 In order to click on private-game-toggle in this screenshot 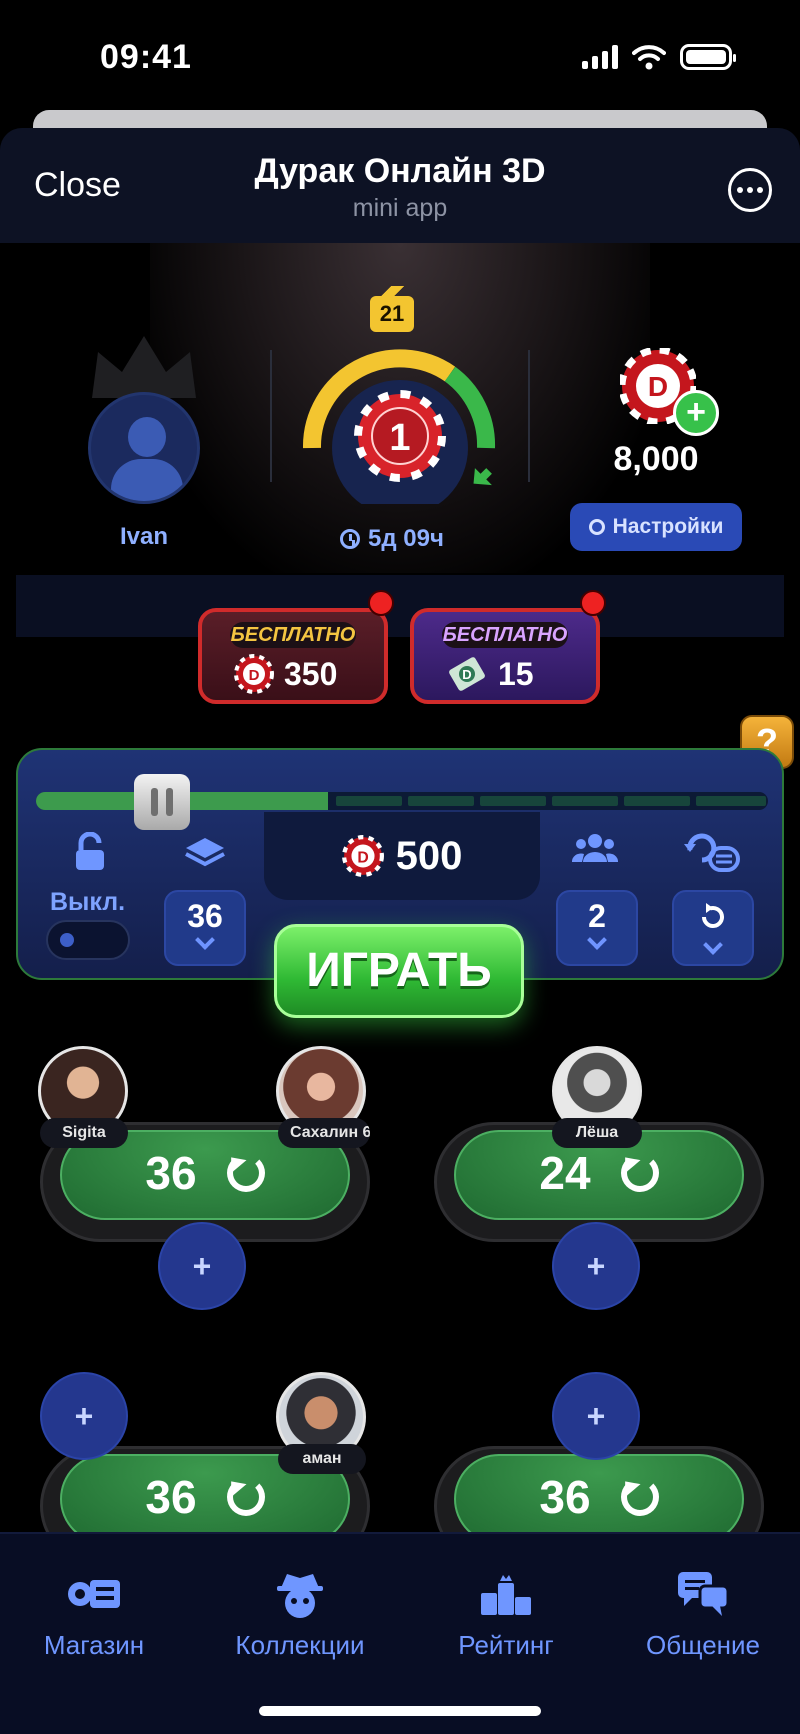, I will do `click(88, 940)`.